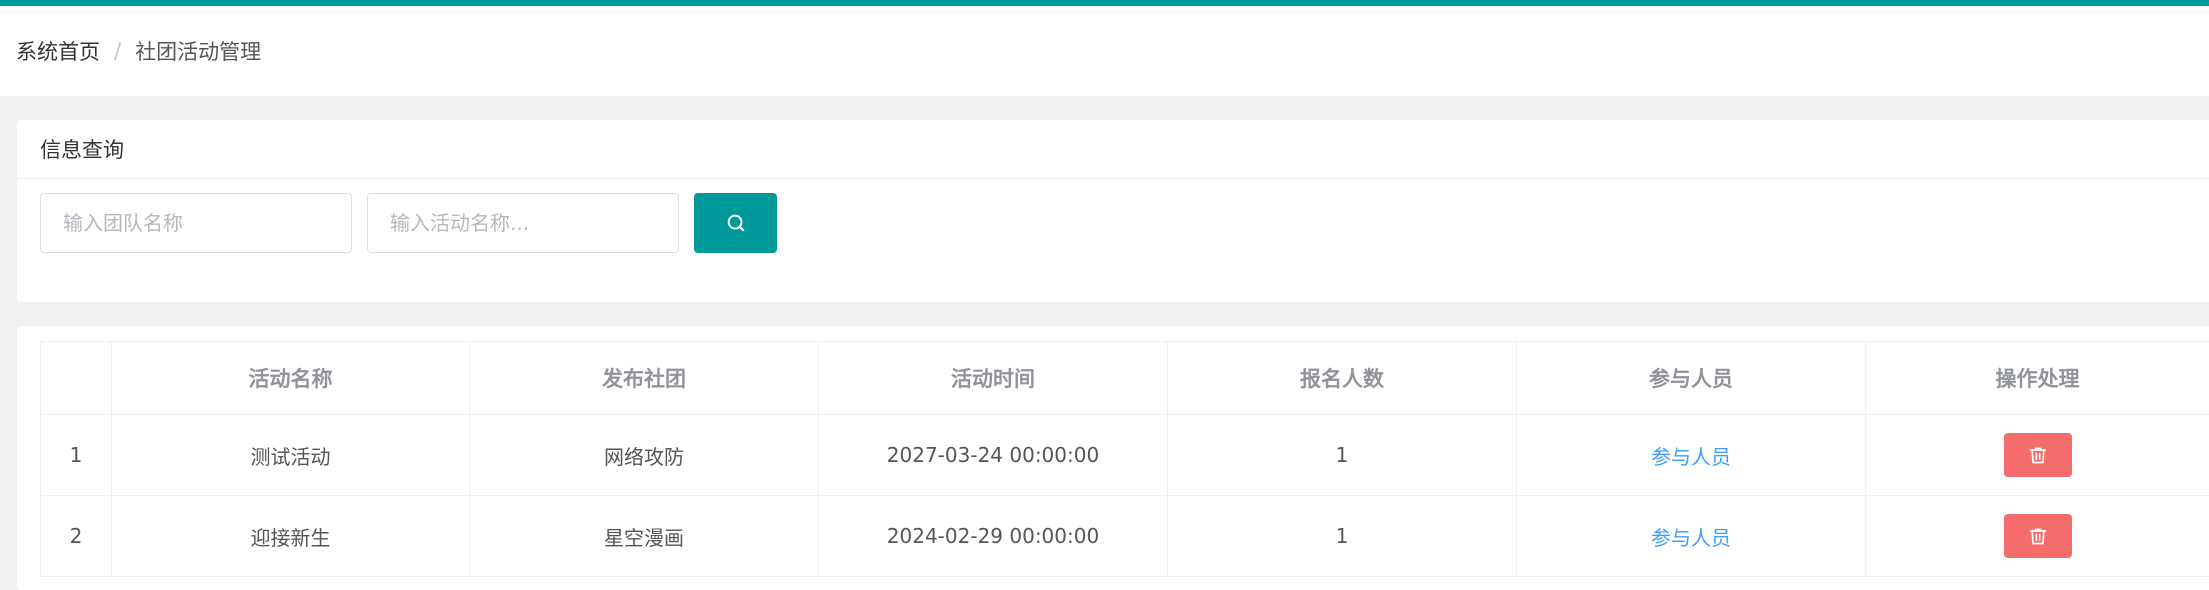  Describe the element at coordinates (993, 536) in the screenshot. I see `activity-time-cell: 2024-02-29 00:00:00` at that location.